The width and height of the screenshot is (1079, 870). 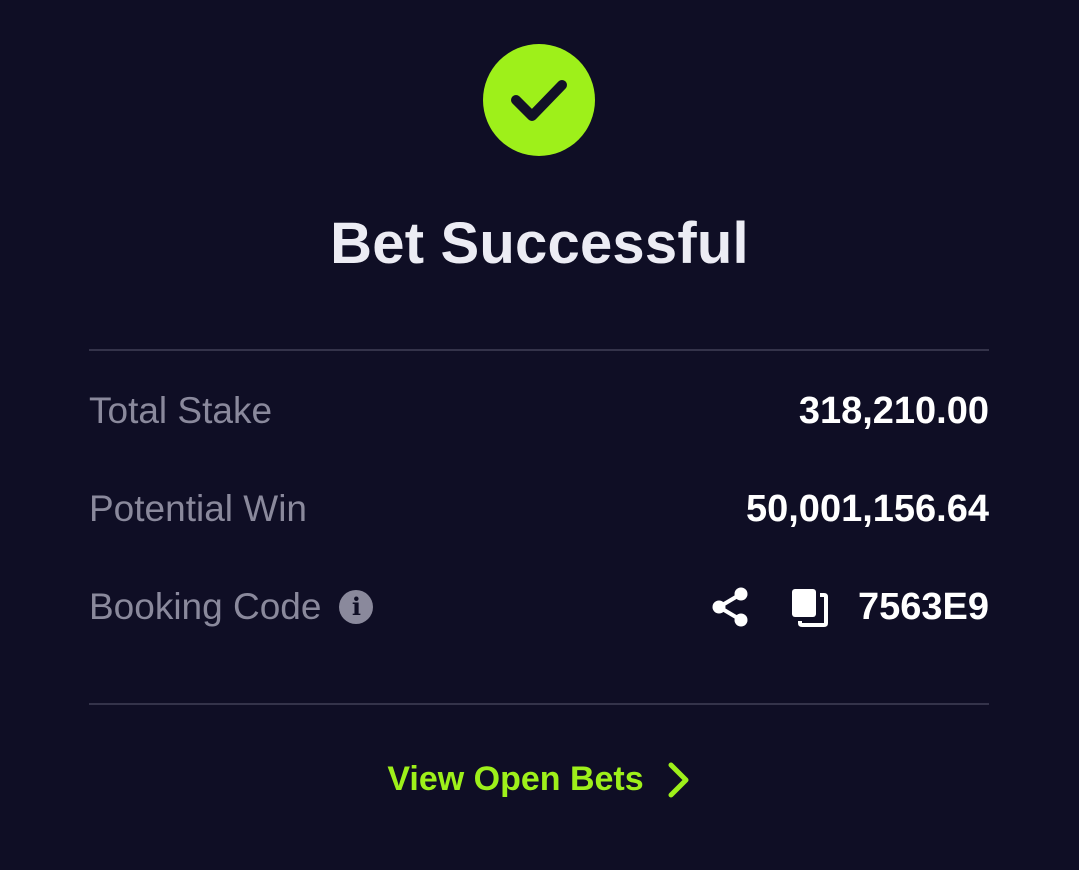 What do you see at coordinates (539, 100) in the screenshot?
I see `check-icon` at bounding box center [539, 100].